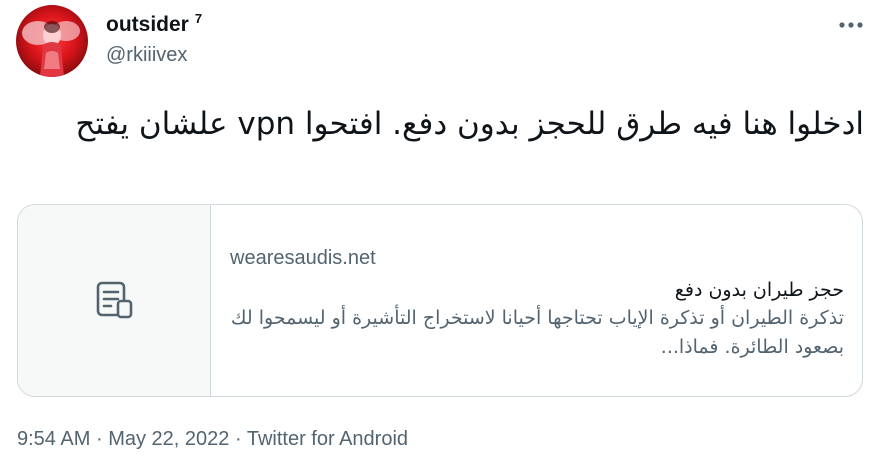 This screenshot has height=461, width=886. I want to click on more-horizontal-icon, so click(851, 25).